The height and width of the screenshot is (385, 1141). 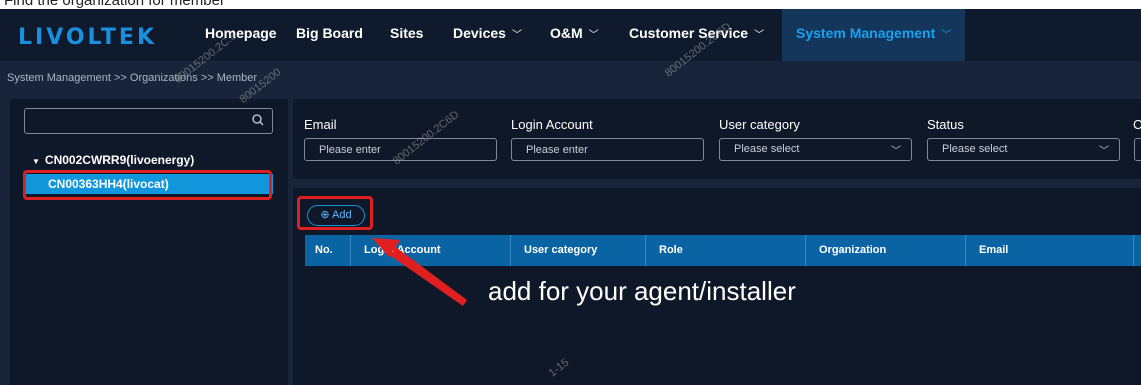 I want to click on column-header-no: No., so click(x=324, y=250).